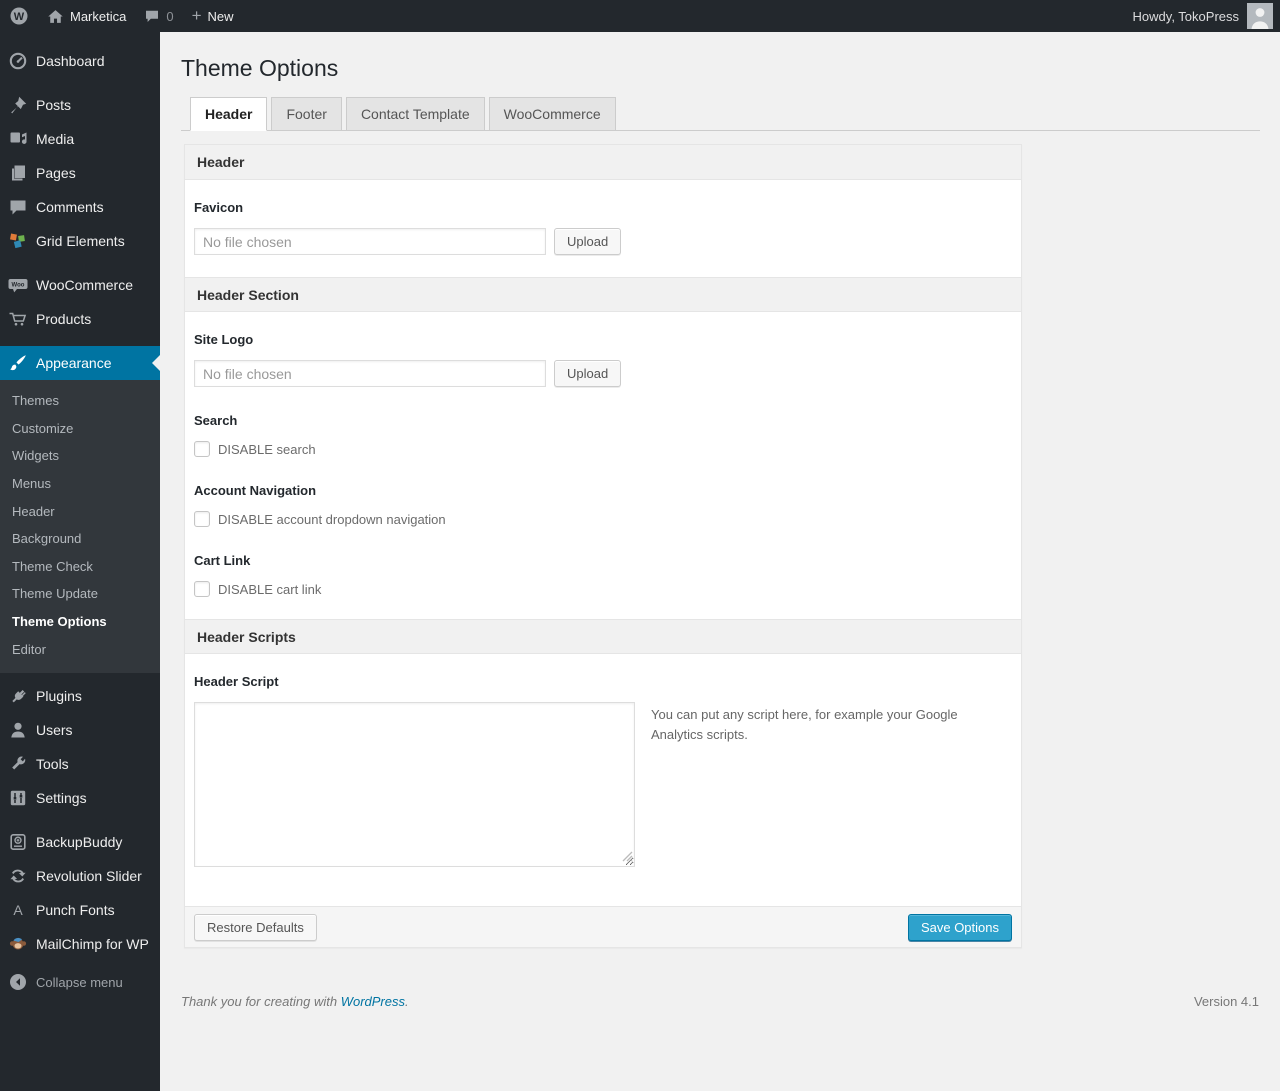 Image resolution: width=1280 pixels, height=1091 pixels. Describe the element at coordinates (80, 105) in the screenshot. I see `sidebar-item-posts: Posts` at that location.